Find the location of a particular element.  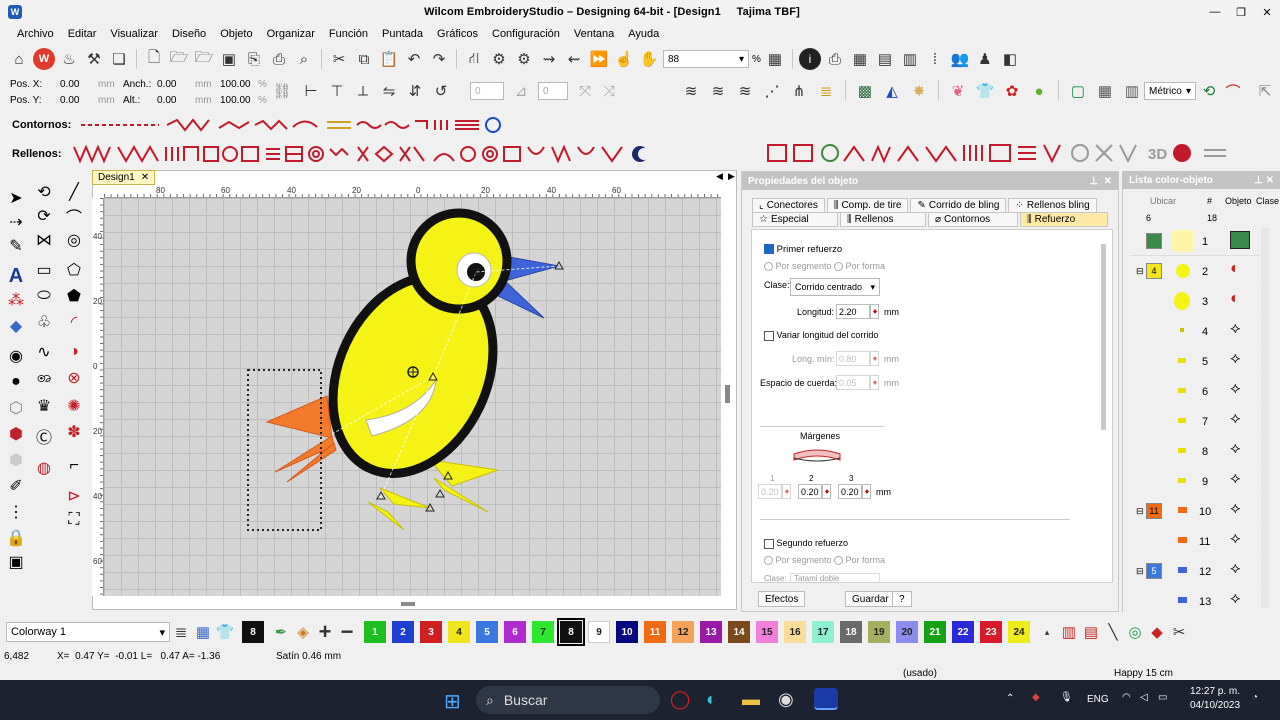

clock-date: 04/10/2023 is located at coordinates (1215, 705).